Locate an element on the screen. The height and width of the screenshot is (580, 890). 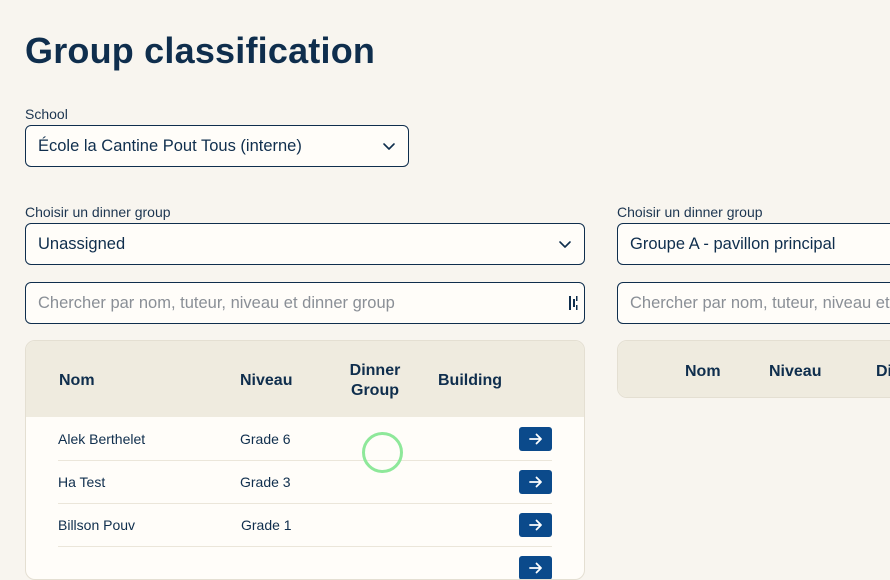
left-search-field is located at coordinates (305, 303).